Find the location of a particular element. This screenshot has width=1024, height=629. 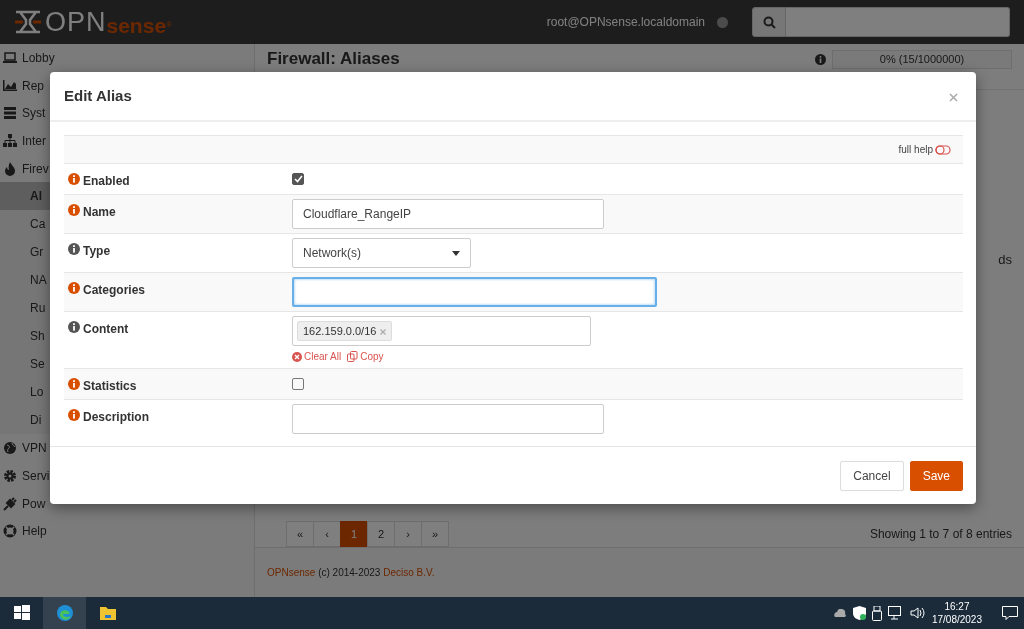

footer-text: OPNsense (c) 2014-2023 Deciso B.V. is located at coordinates (351, 573).